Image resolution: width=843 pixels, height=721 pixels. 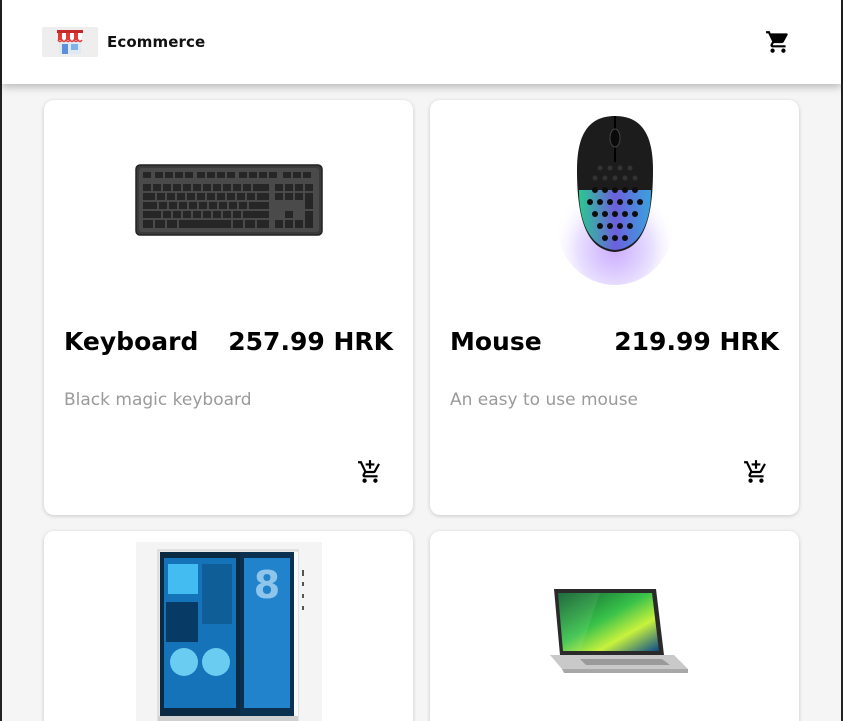 I want to click on gaming-mouse-image, so click(x=614, y=200).